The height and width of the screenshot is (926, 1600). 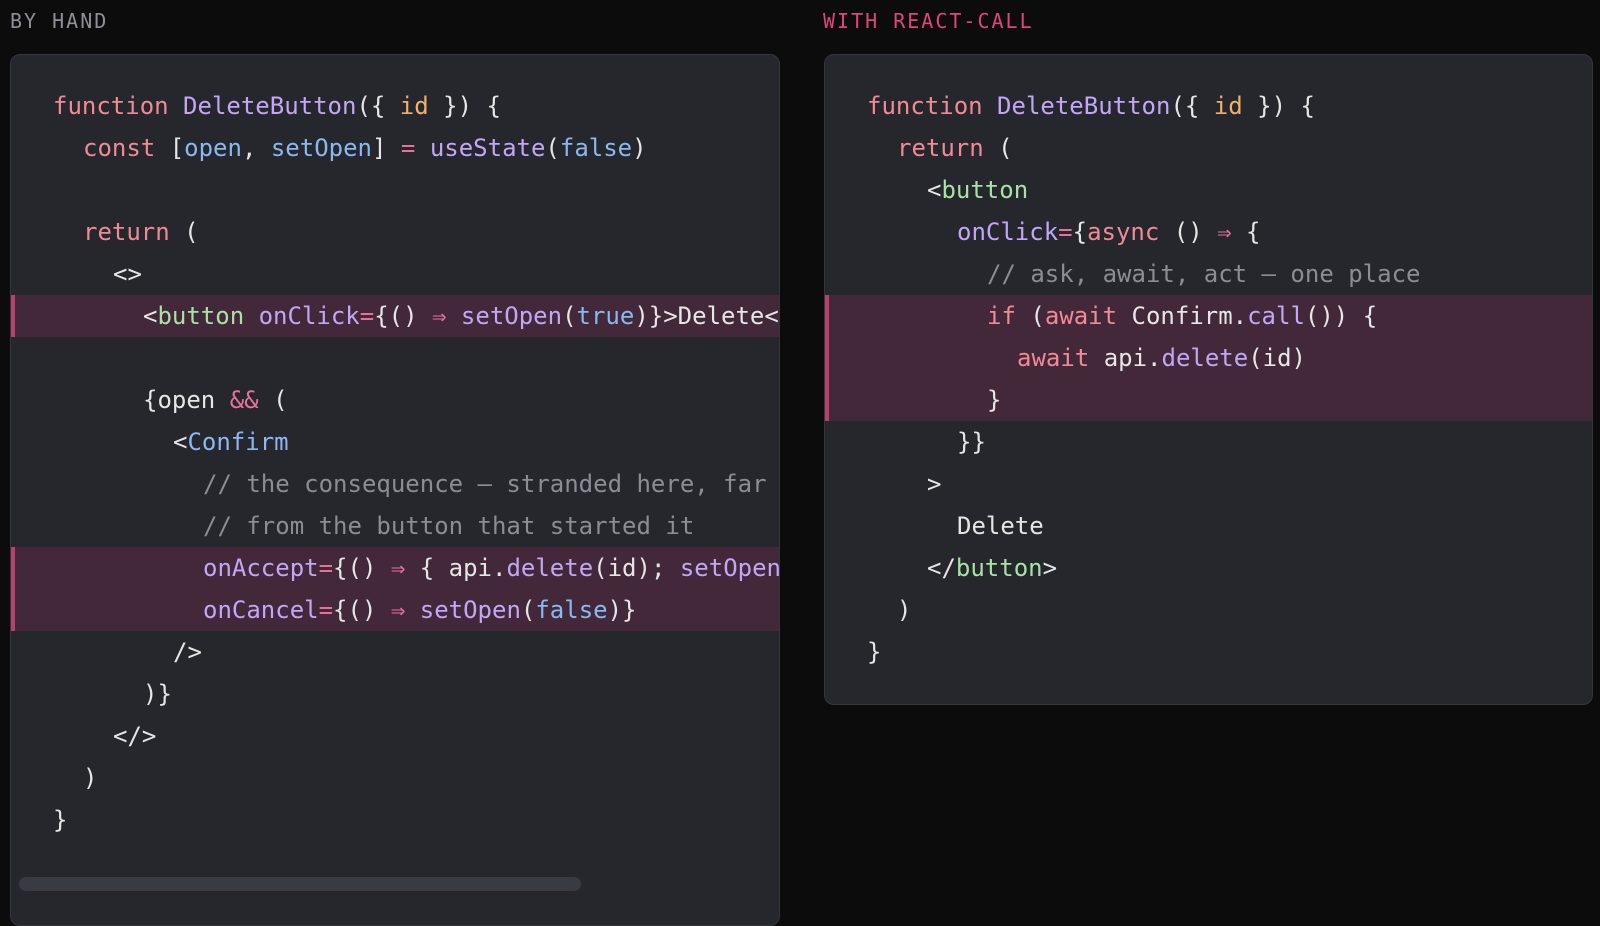 I want to click on code-token: Confirm, so click(x=238, y=442).